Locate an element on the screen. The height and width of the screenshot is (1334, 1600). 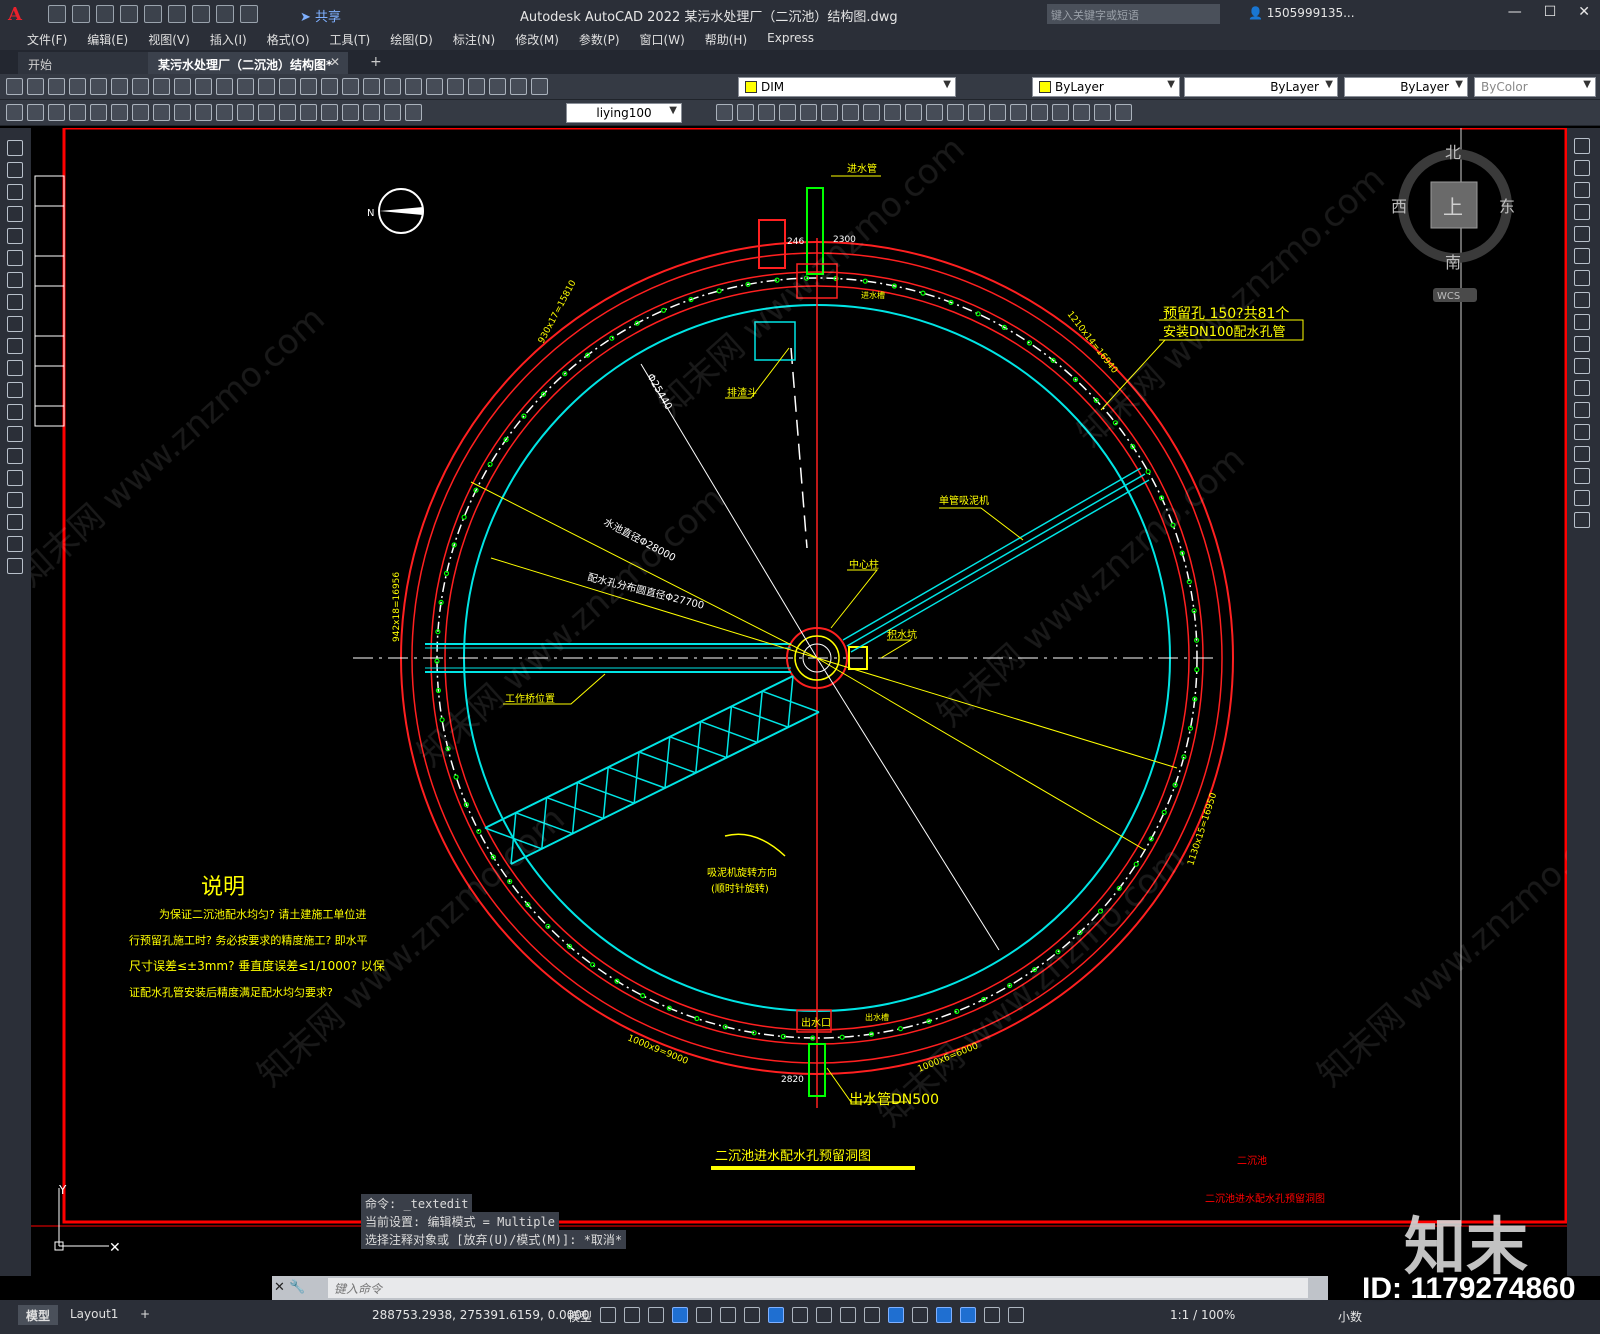
break-icon is located at coordinates (1582, 410).